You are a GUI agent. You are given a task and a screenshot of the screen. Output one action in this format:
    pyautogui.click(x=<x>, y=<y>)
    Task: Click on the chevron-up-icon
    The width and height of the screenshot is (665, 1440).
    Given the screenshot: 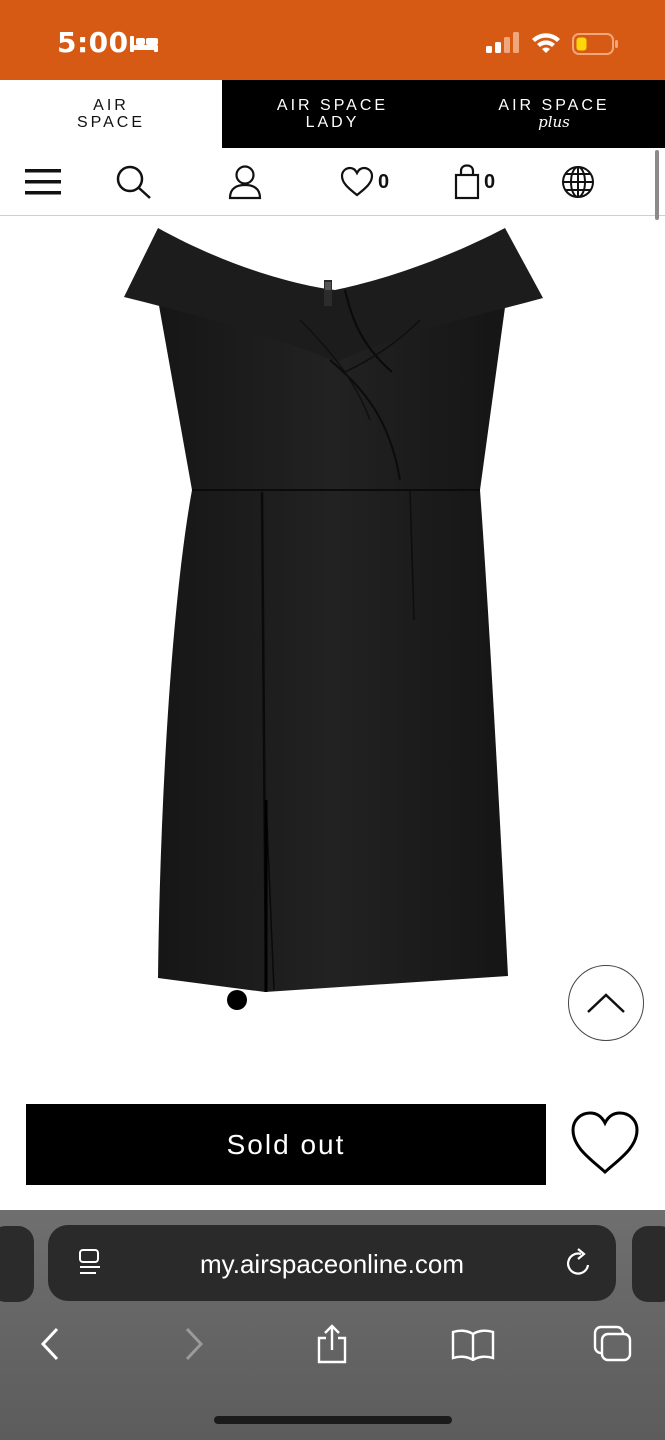 What is the action you would take?
    pyautogui.click(x=606, y=1003)
    